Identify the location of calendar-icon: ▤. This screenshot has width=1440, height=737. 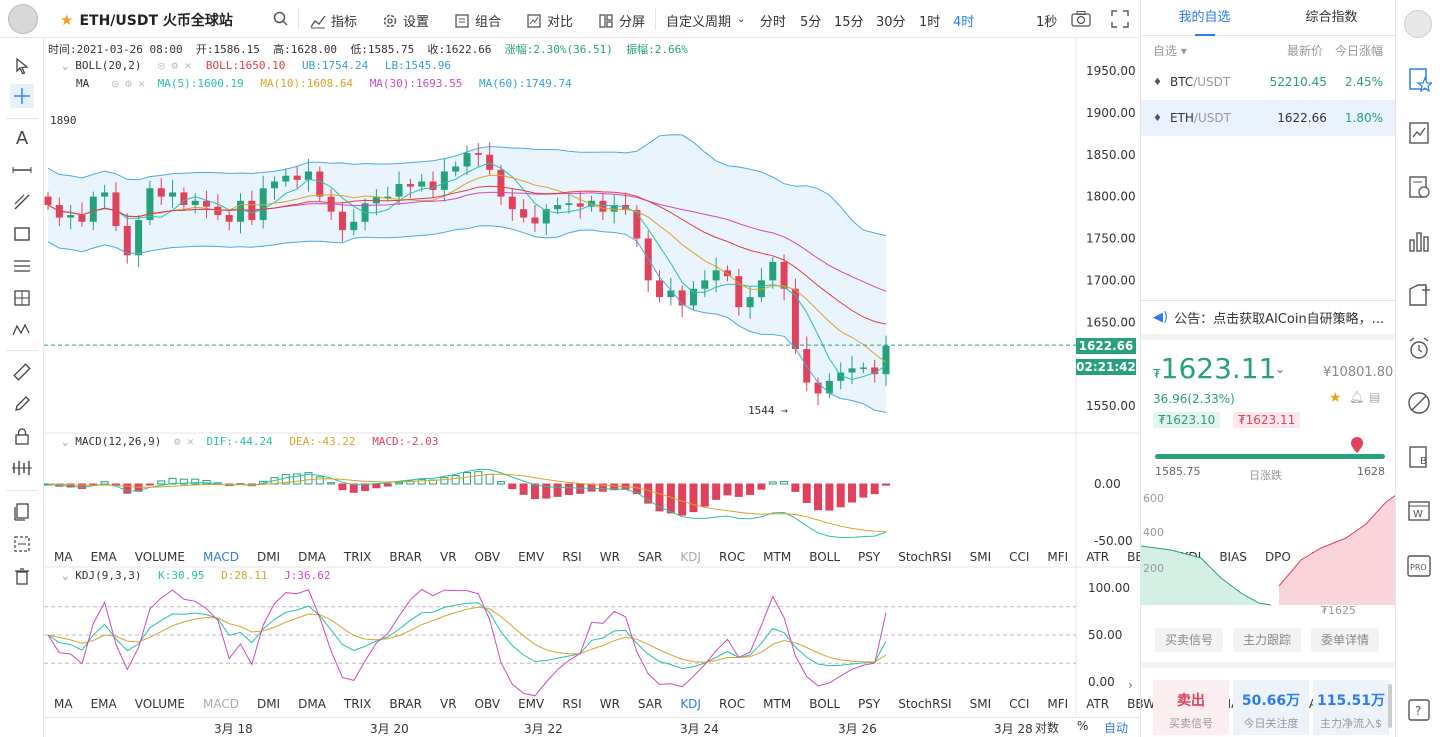
(1374, 397).